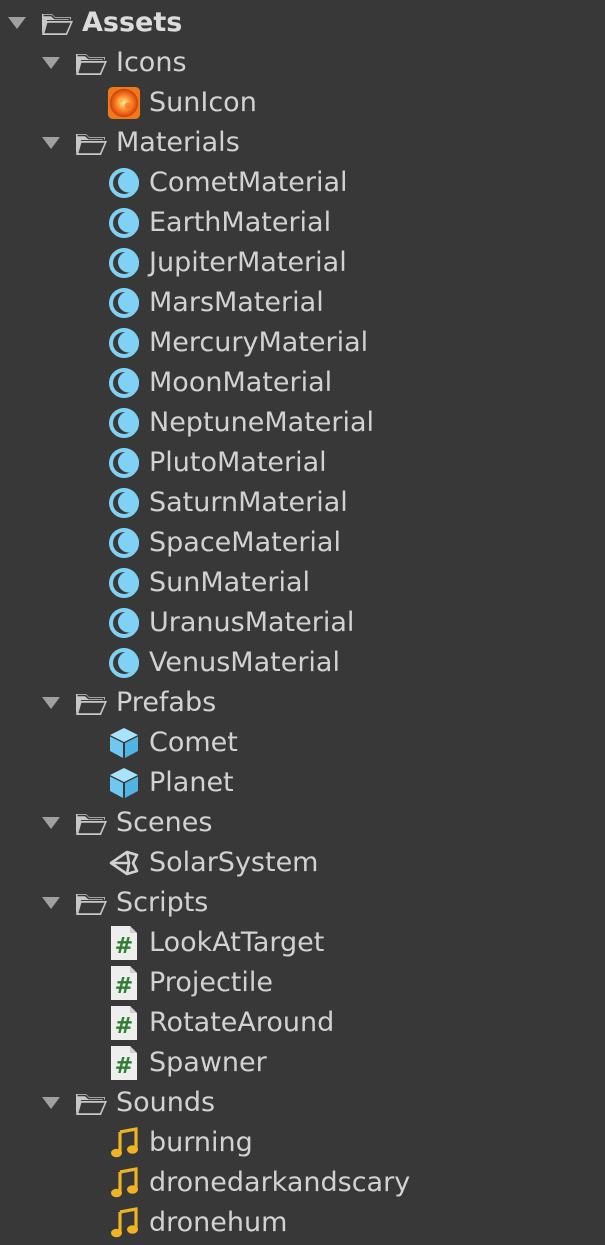  What do you see at coordinates (240, 222) in the screenshot?
I see `tree-item-label: EarthMaterial` at bounding box center [240, 222].